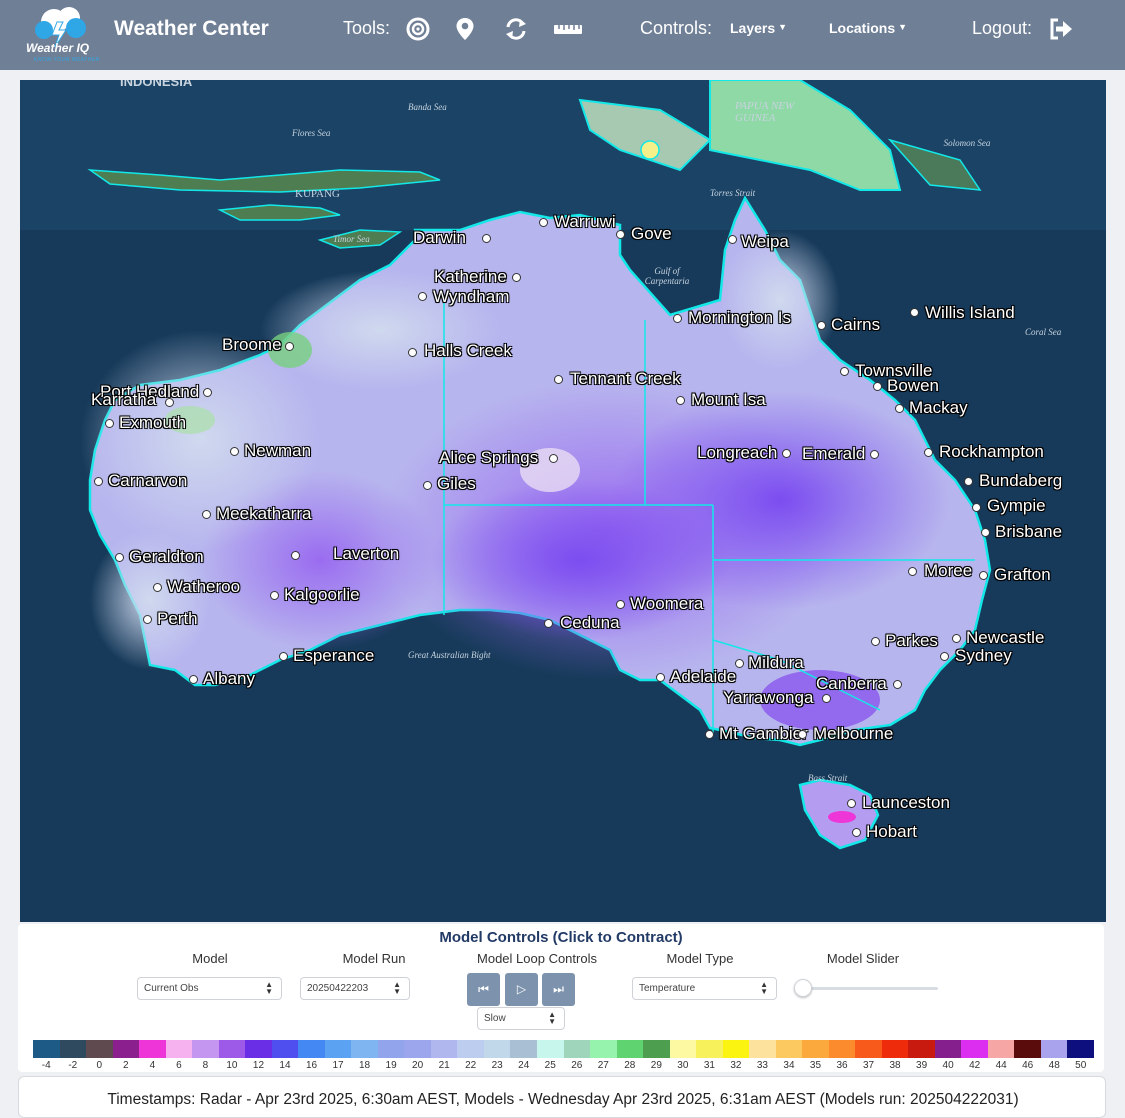 This screenshot has height=1118, width=1125. I want to click on city-label: Halls Creek, so click(468, 350).